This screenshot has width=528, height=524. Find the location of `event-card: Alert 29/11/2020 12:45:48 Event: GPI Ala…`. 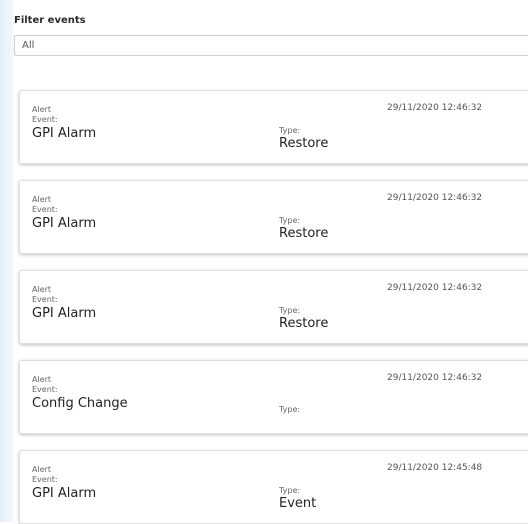

event-card: Alert 29/11/2020 12:45:48 Event: GPI Ala… is located at coordinates (273, 487).